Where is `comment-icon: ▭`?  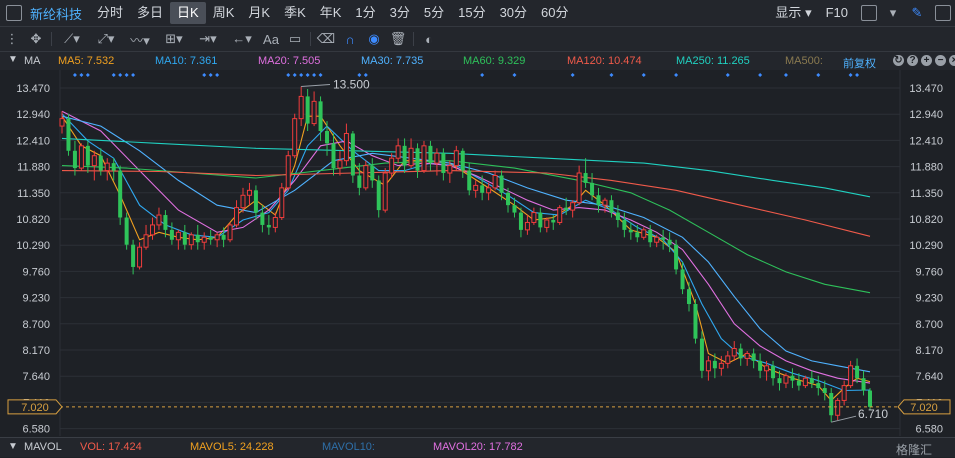
comment-icon: ▭ is located at coordinates (295, 39).